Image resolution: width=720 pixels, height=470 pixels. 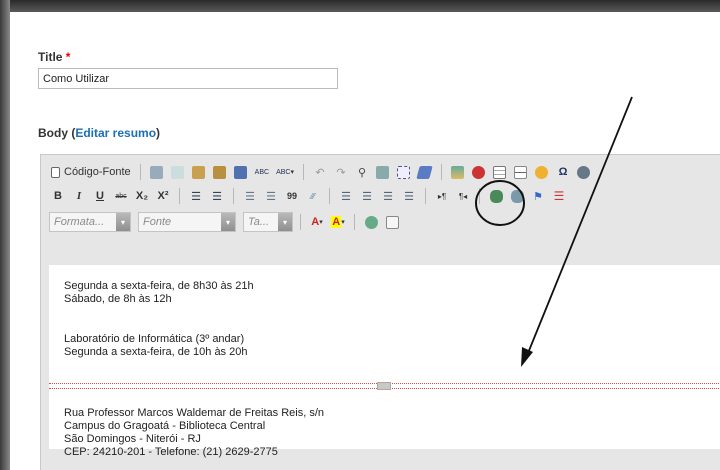 I want to click on annotation-overlay, so click(x=554, y=231).